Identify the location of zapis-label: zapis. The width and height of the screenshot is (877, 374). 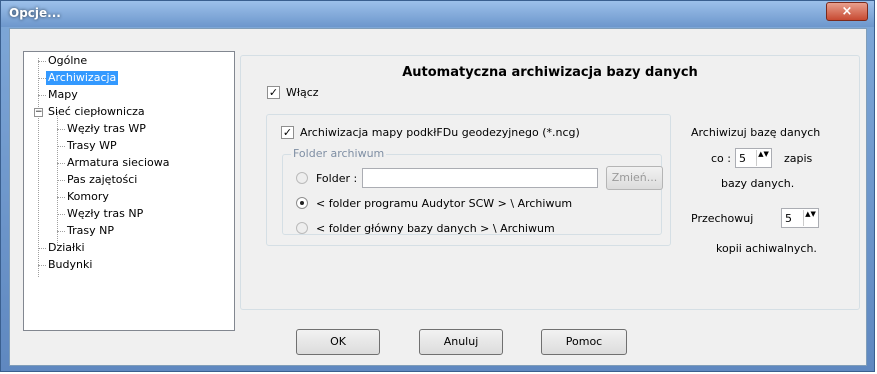
(798, 158).